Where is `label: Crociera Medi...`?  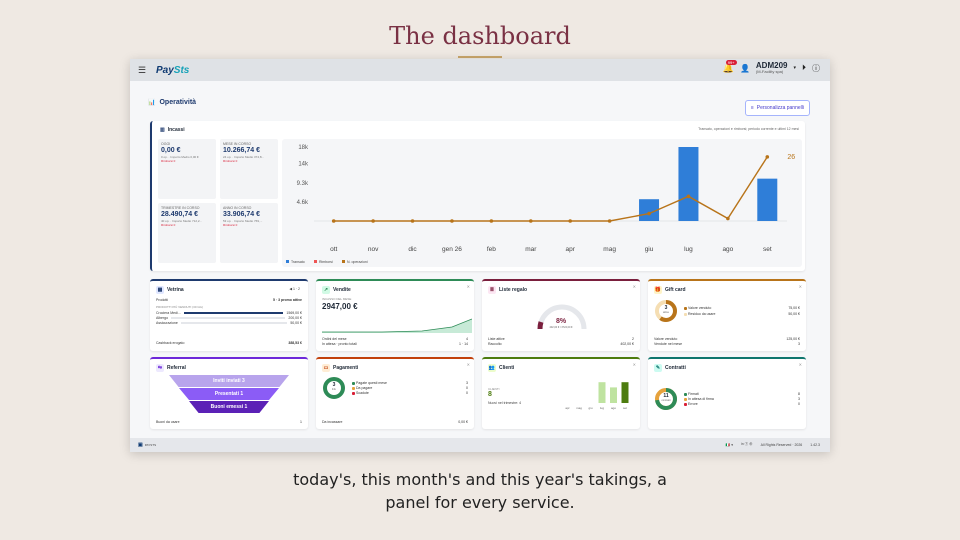
label: Crociera Medi... is located at coordinates (168, 313).